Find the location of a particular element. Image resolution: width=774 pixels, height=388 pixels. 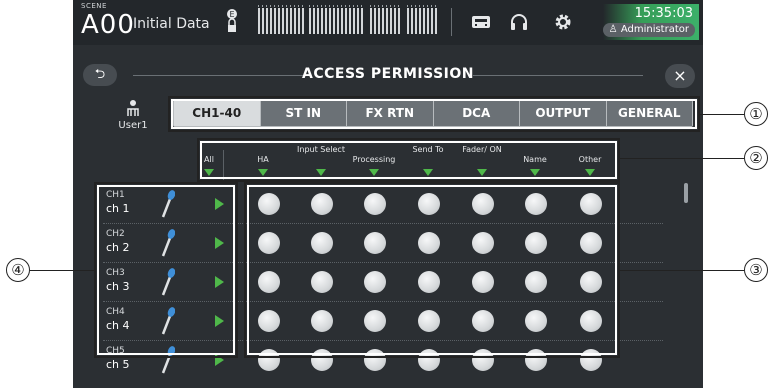

dialog-title: ACCESS PERMISSION is located at coordinates (388, 74).